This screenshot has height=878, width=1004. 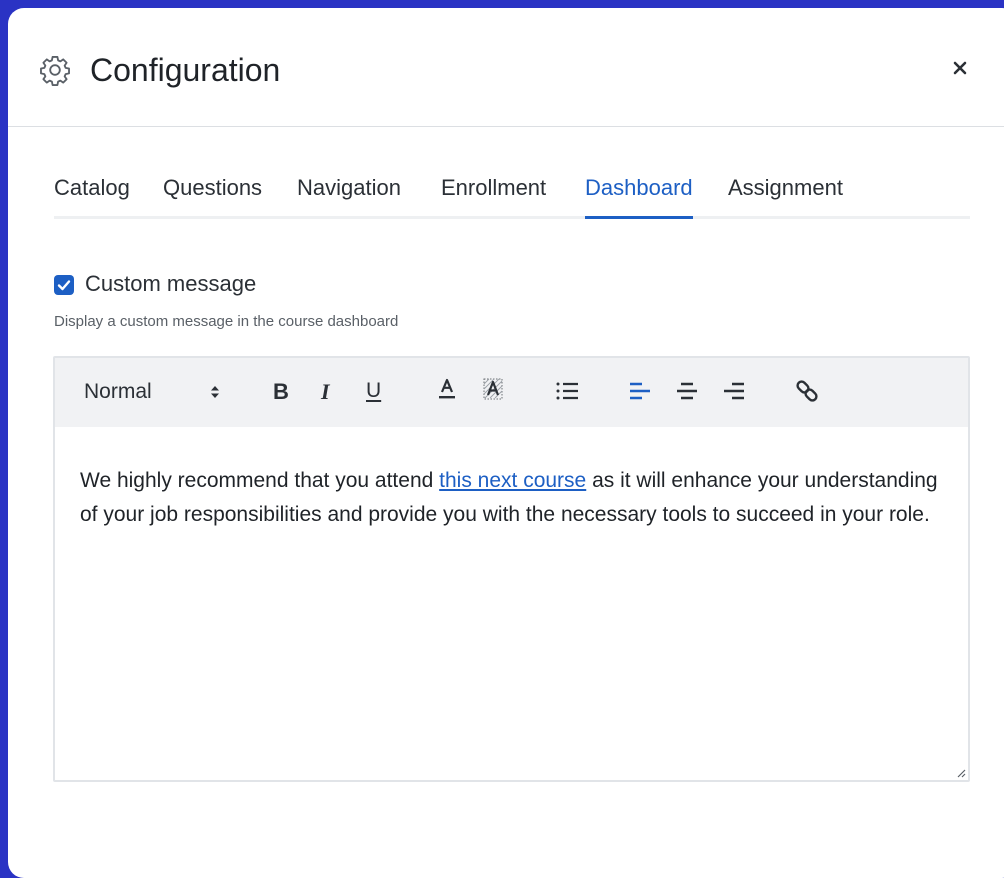 What do you see at coordinates (215, 392) in the screenshot?
I see `up-down-arrows-icon` at bounding box center [215, 392].